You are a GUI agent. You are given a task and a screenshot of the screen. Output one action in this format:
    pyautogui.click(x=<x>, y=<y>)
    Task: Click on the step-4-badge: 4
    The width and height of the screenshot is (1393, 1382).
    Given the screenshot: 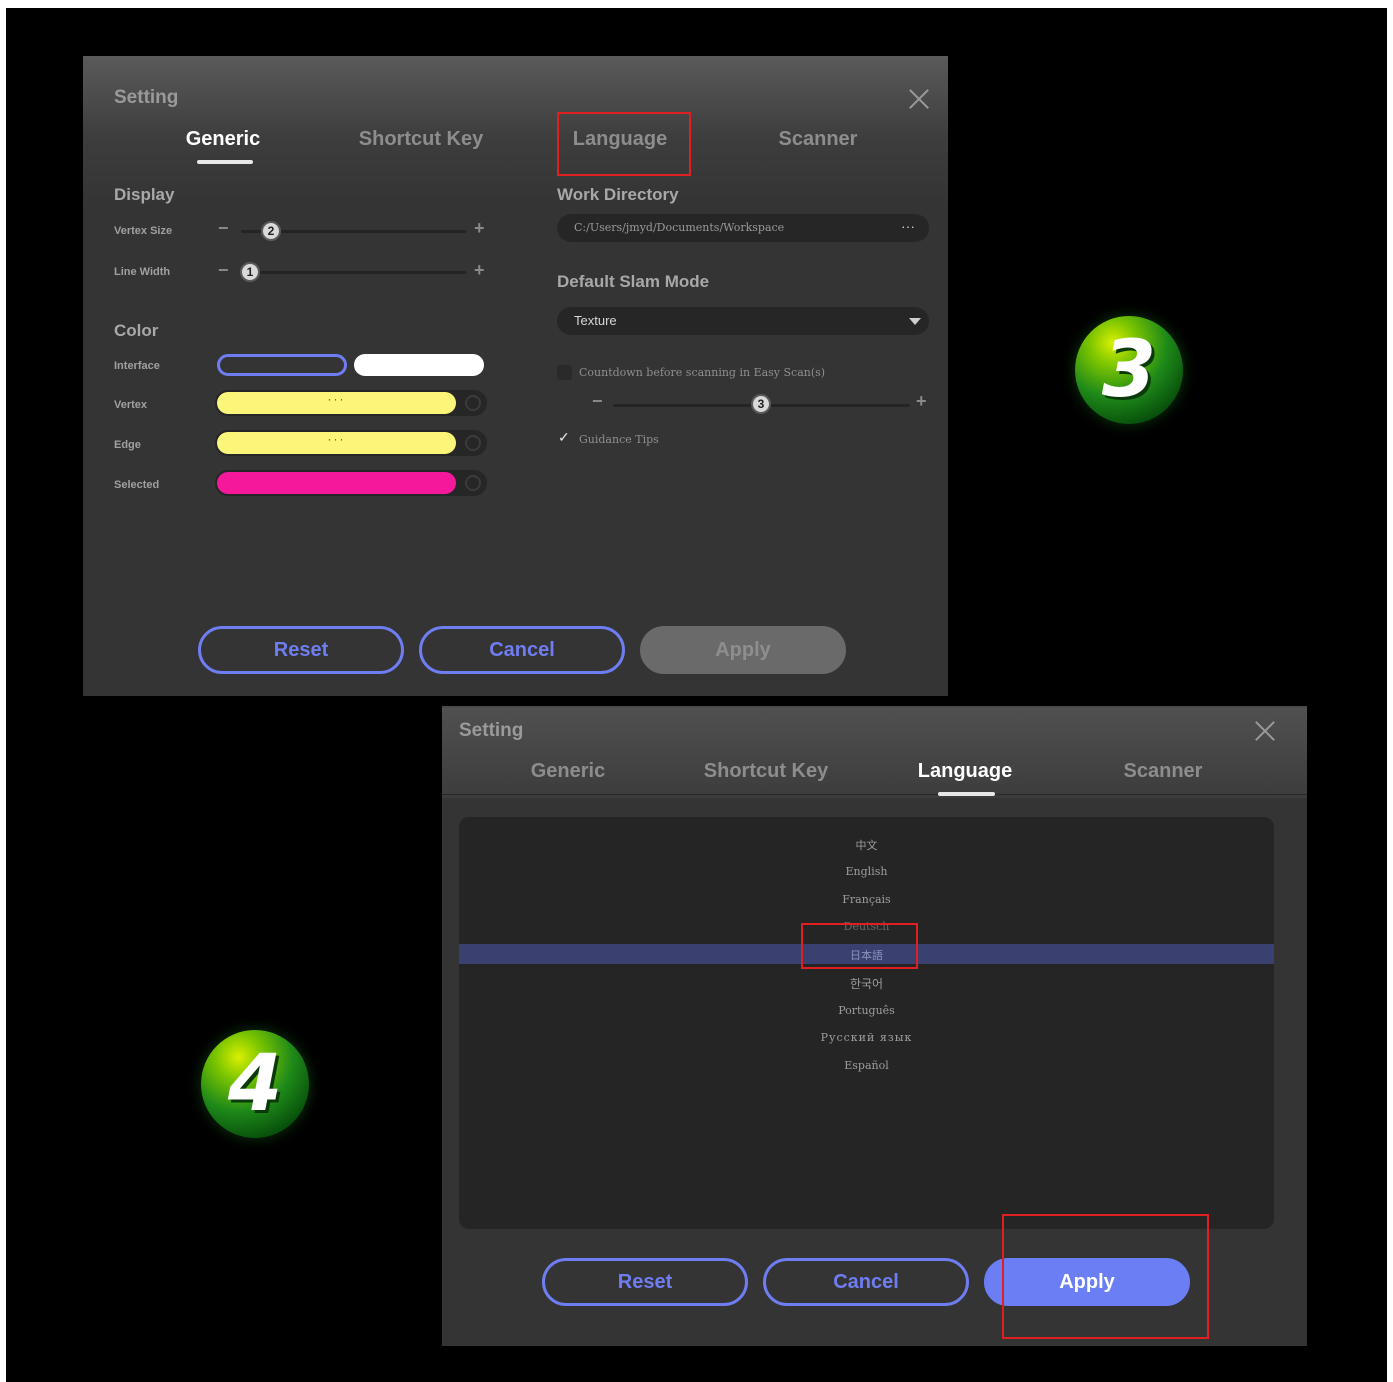 What is the action you would take?
    pyautogui.click(x=255, y=1084)
    